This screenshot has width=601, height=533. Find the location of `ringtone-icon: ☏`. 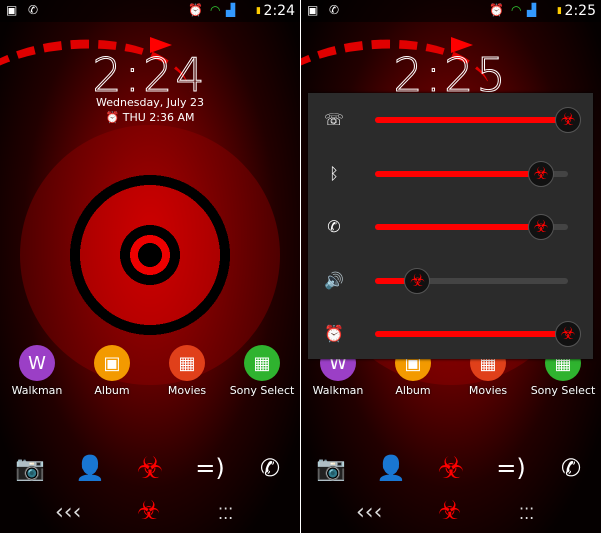

ringtone-icon: ☏ is located at coordinates (333, 119).